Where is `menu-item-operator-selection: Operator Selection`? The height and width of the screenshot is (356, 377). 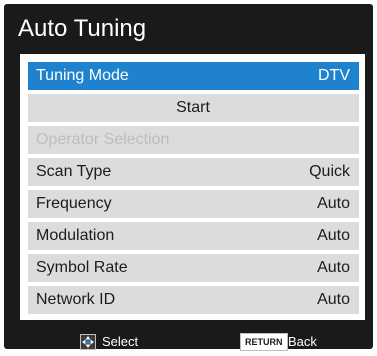
menu-item-operator-selection: Operator Selection is located at coordinates (193, 140).